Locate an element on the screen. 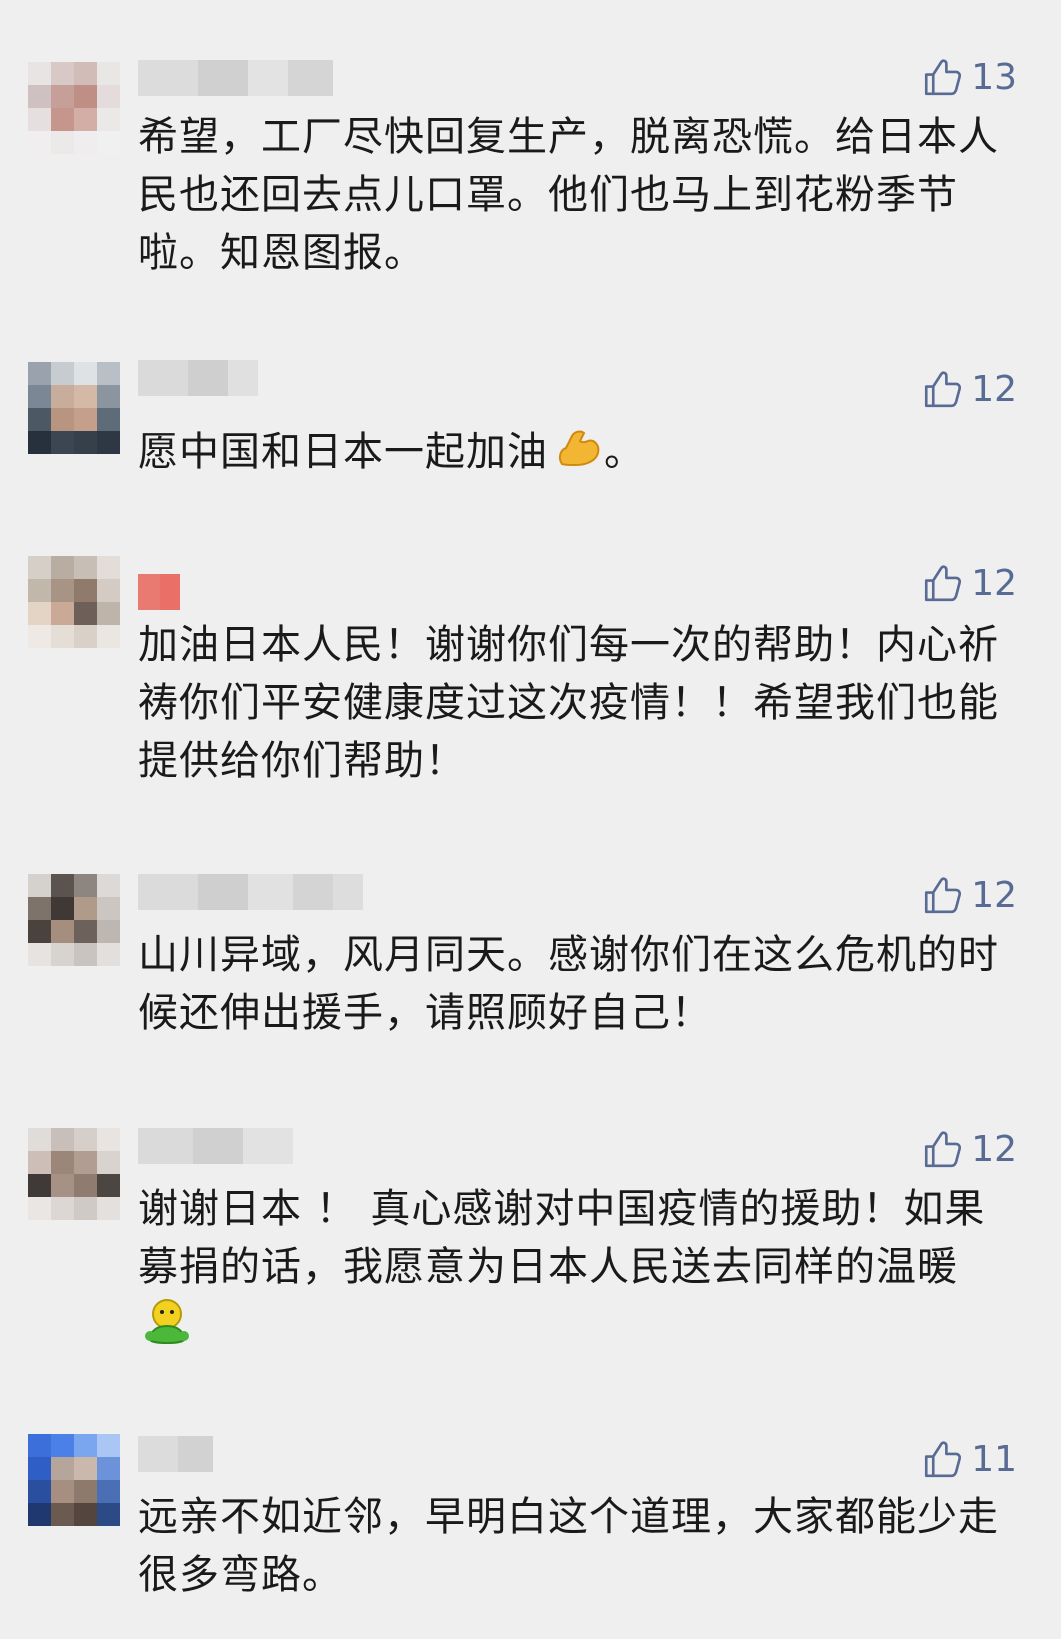 The width and height of the screenshot is (1061, 1639). flexed-biceps-emoji is located at coordinates (578, 454).